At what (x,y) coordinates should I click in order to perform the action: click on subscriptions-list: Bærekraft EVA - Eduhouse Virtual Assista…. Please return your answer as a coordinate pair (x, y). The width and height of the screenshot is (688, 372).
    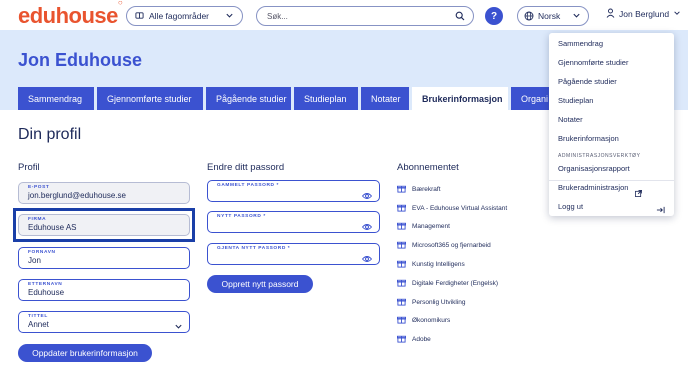
    Looking at the image, I should click on (452, 264).